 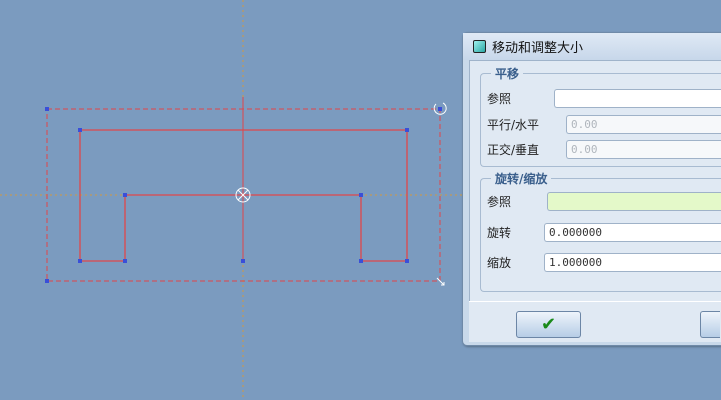 What do you see at coordinates (499, 99) in the screenshot?
I see `translate-ref-label: 参照` at bounding box center [499, 99].